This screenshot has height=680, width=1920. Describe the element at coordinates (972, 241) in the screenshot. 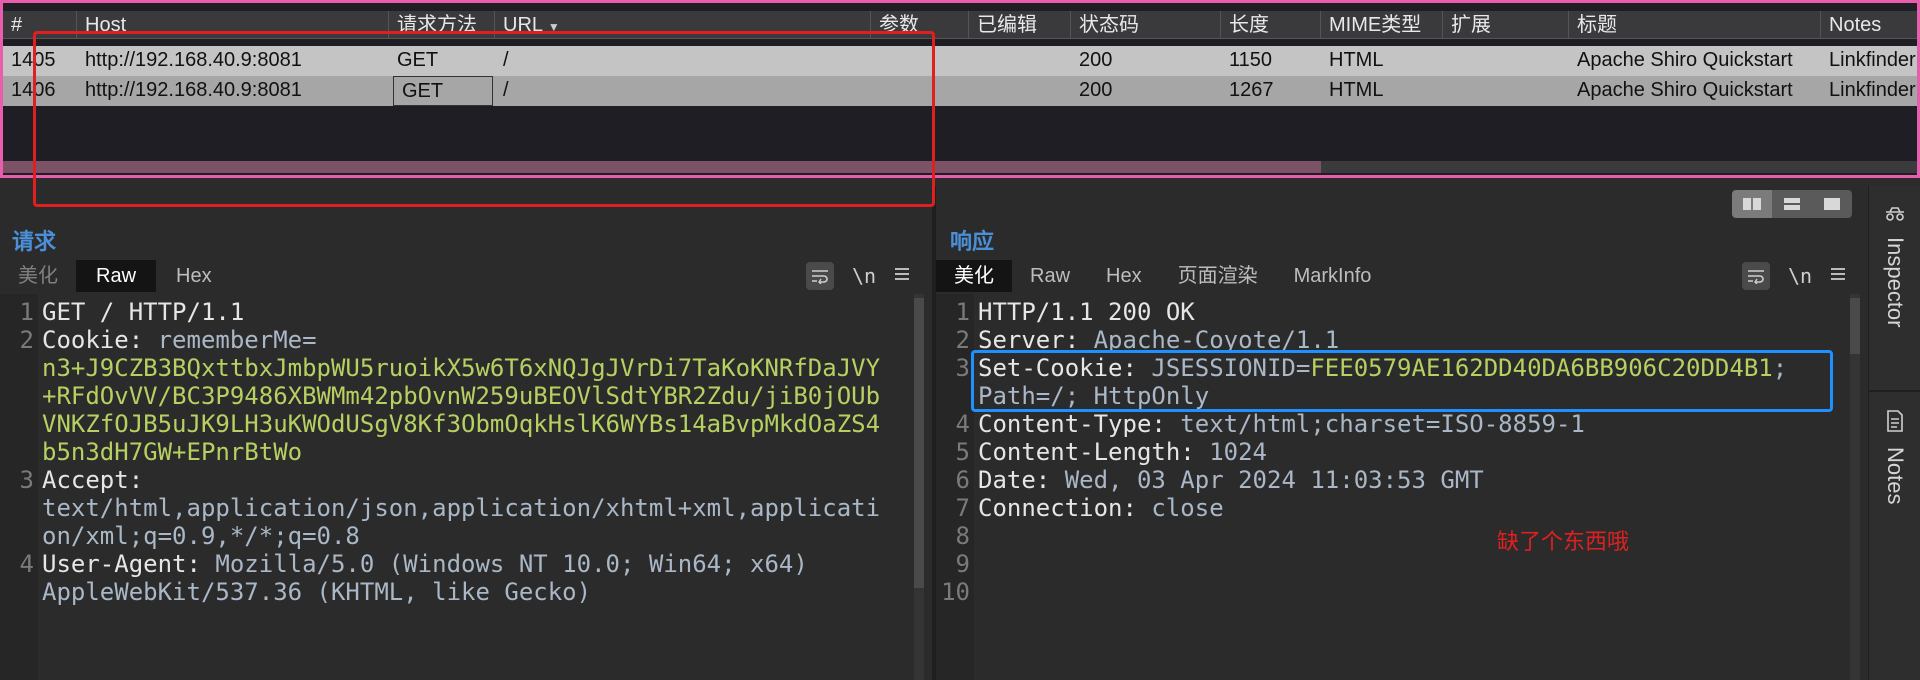

I see `response-title: 响应` at that location.